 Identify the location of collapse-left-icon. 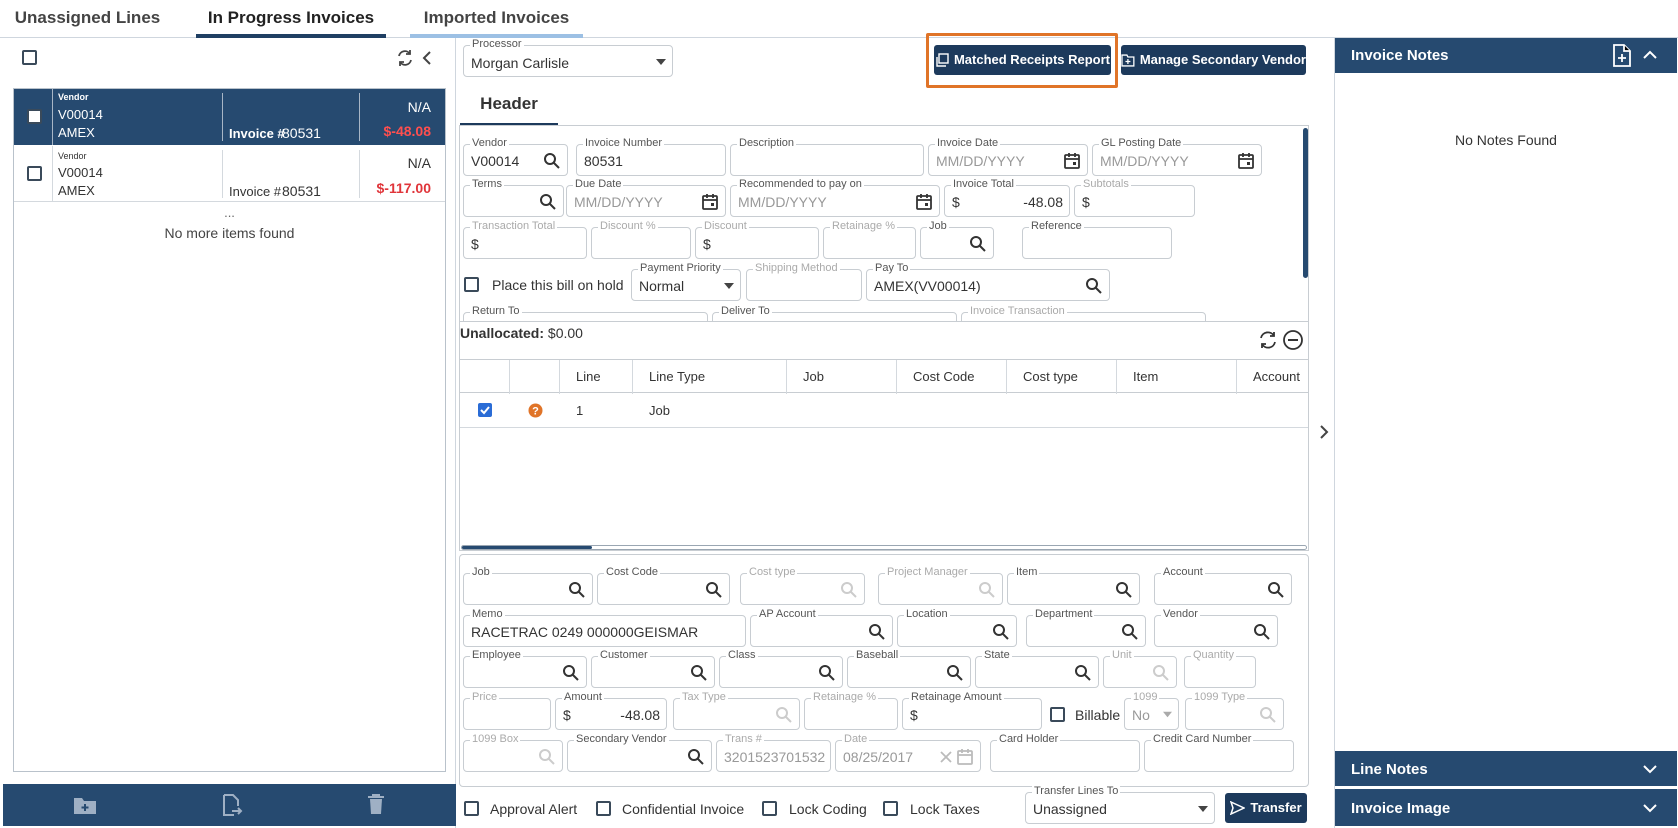
(427, 58).